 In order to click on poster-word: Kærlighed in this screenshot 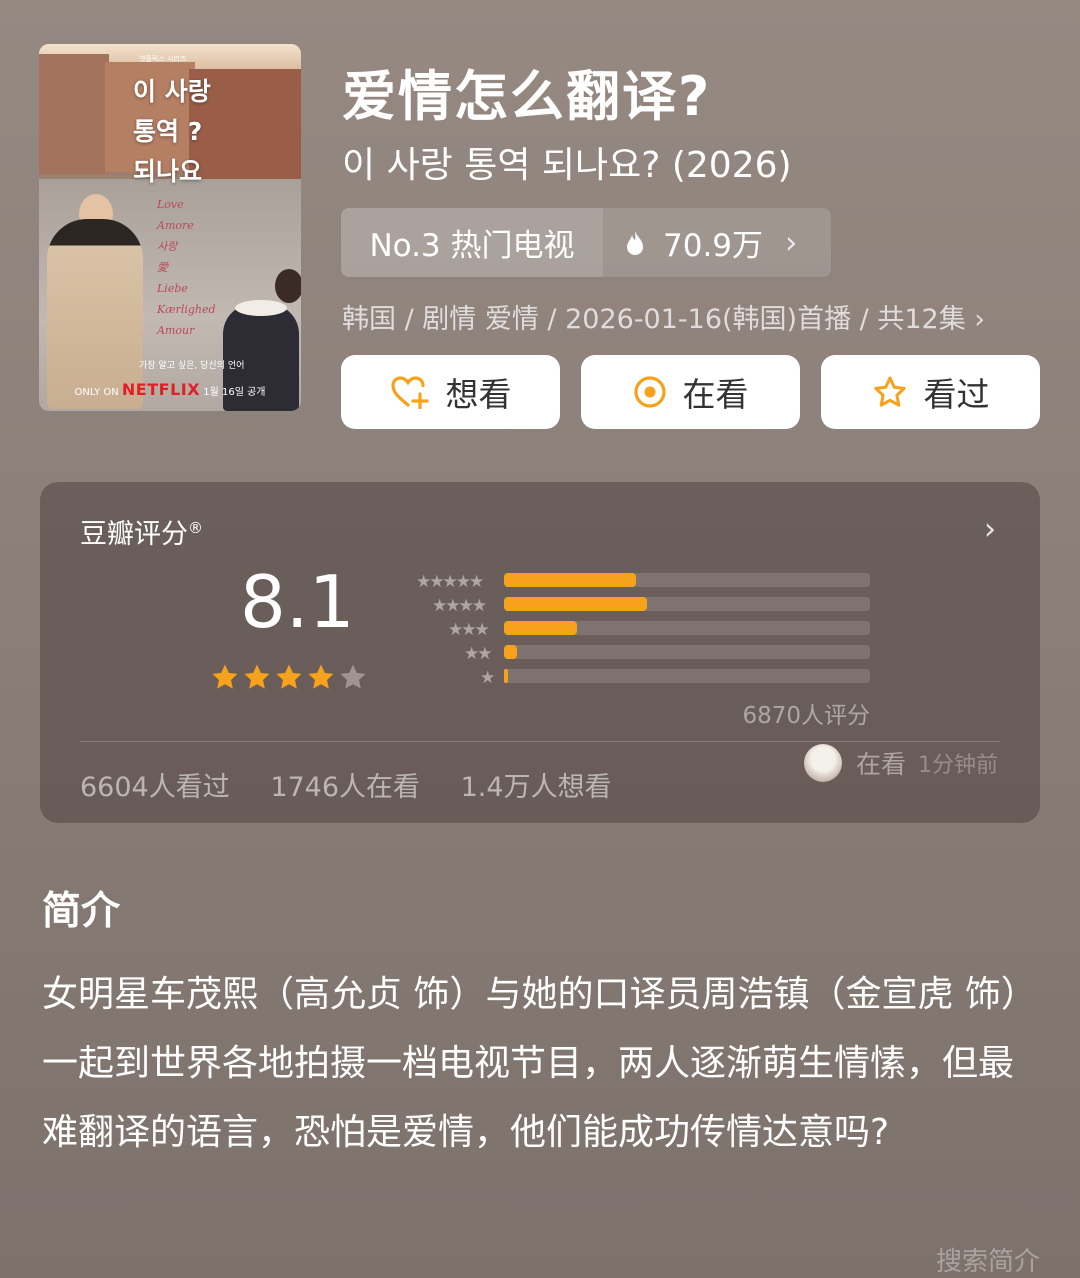, I will do `click(186, 309)`.